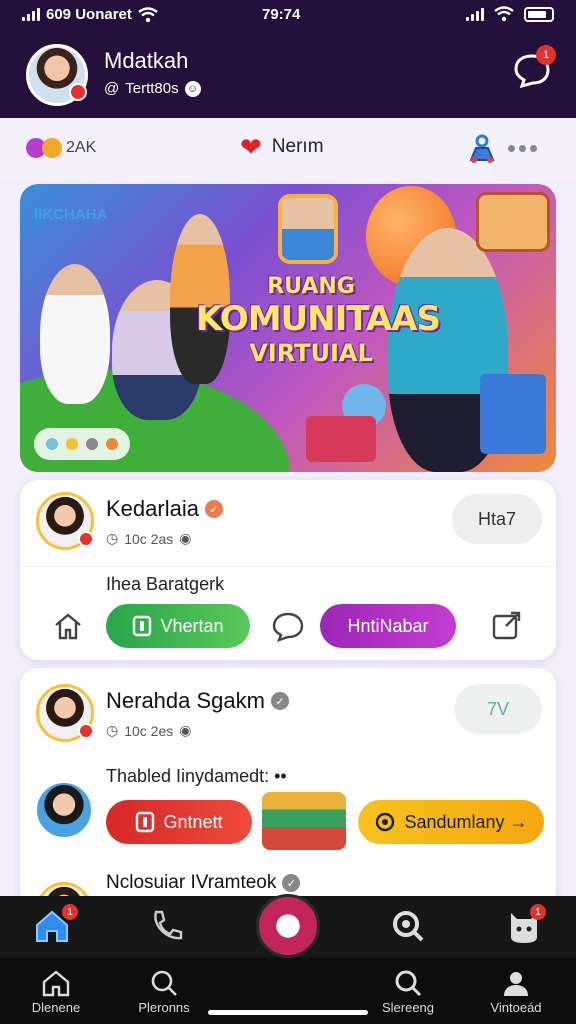 This screenshot has height=1024, width=576. I want to click on person-illustration, so click(75, 334).